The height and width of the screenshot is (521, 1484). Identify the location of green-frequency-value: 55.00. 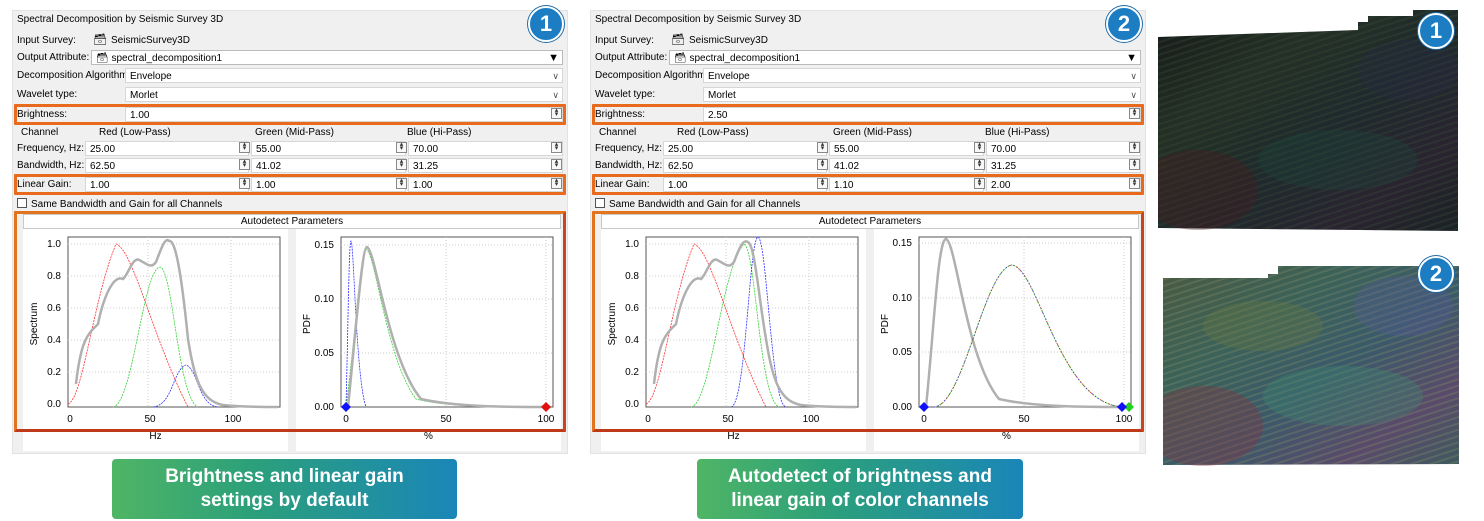
(847, 149).